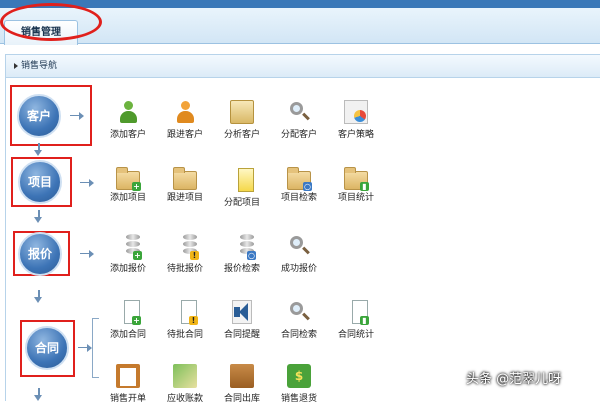 The image size is (600, 404). I want to click on contract-item-stats: ▮ 合同统计, so click(356, 320).